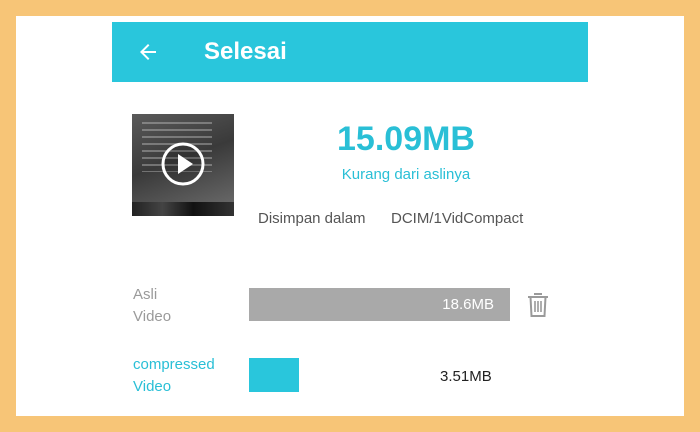 The width and height of the screenshot is (700, 432). What do you see at coordinates (183, 209) in the screenshot?
I see `thumbnail-keyboard-strip` at bounding box center [183, 209].